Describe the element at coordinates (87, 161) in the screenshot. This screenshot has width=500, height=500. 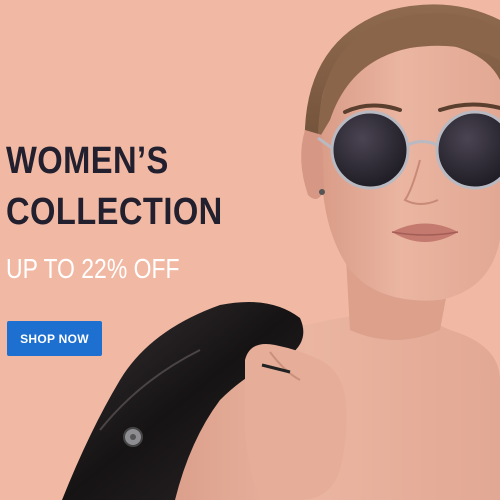
I see `headline-line-1: WOMEN’S` at that location.